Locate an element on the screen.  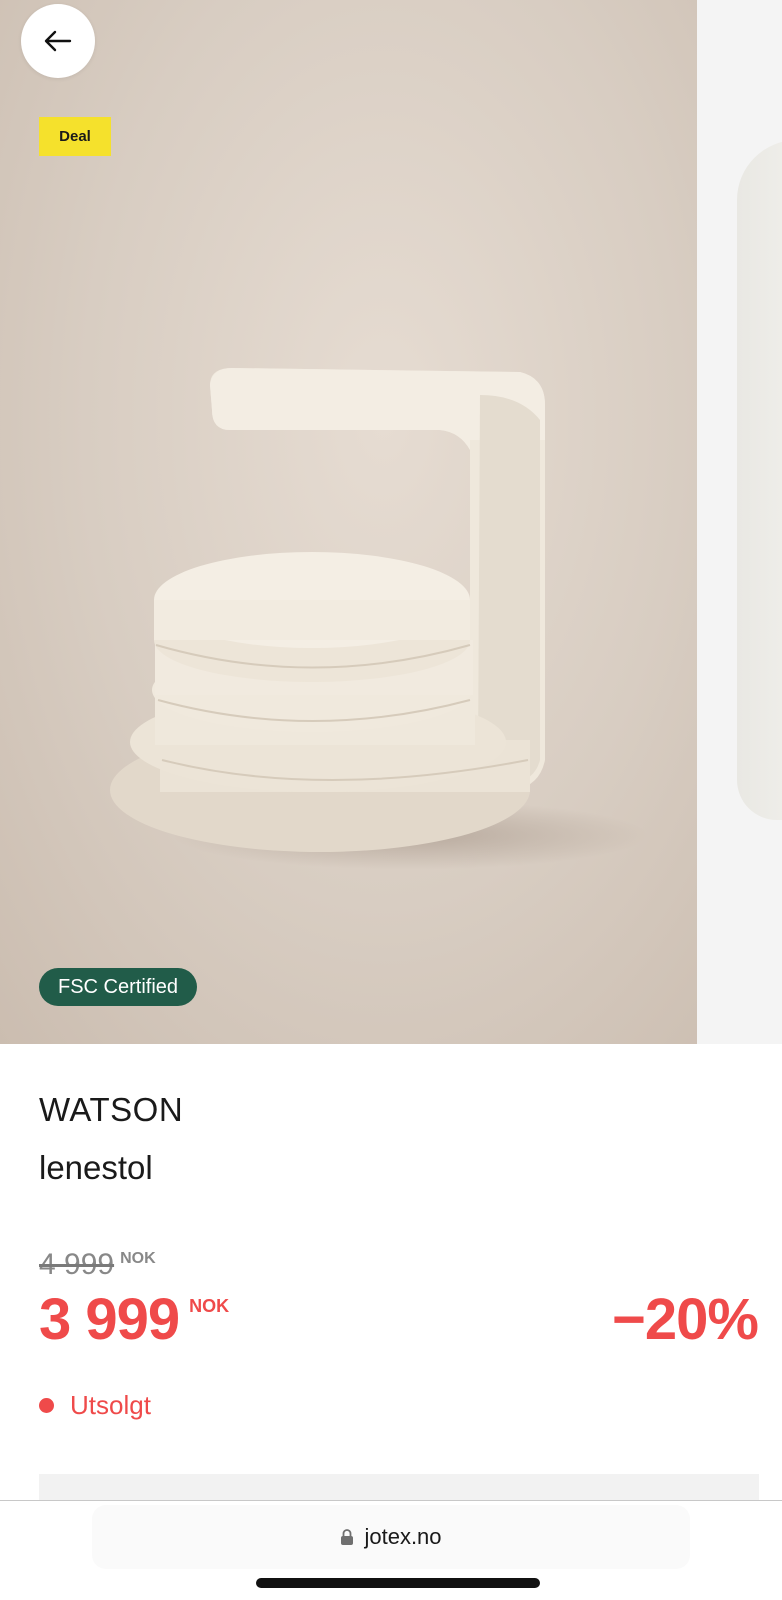
product-info: WATSON lenestol is located at coordinates (399, 1139).